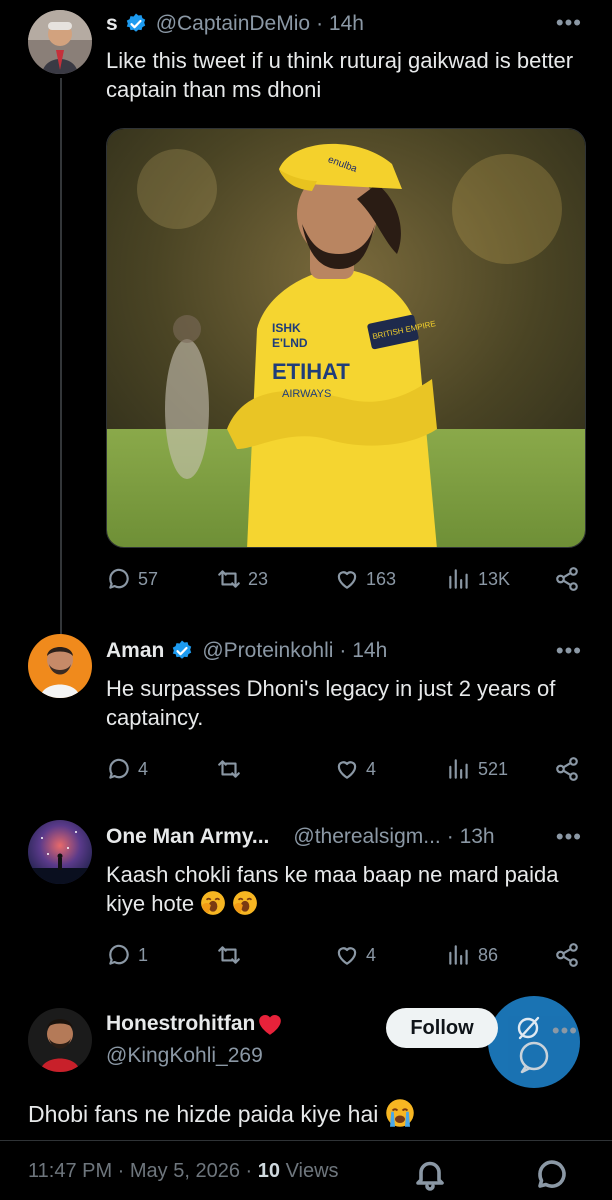 Image resolution: width=612 pixels, height=1200 pixels. I want to click on display-name: Honestrohitfan, so click(180, 1024).